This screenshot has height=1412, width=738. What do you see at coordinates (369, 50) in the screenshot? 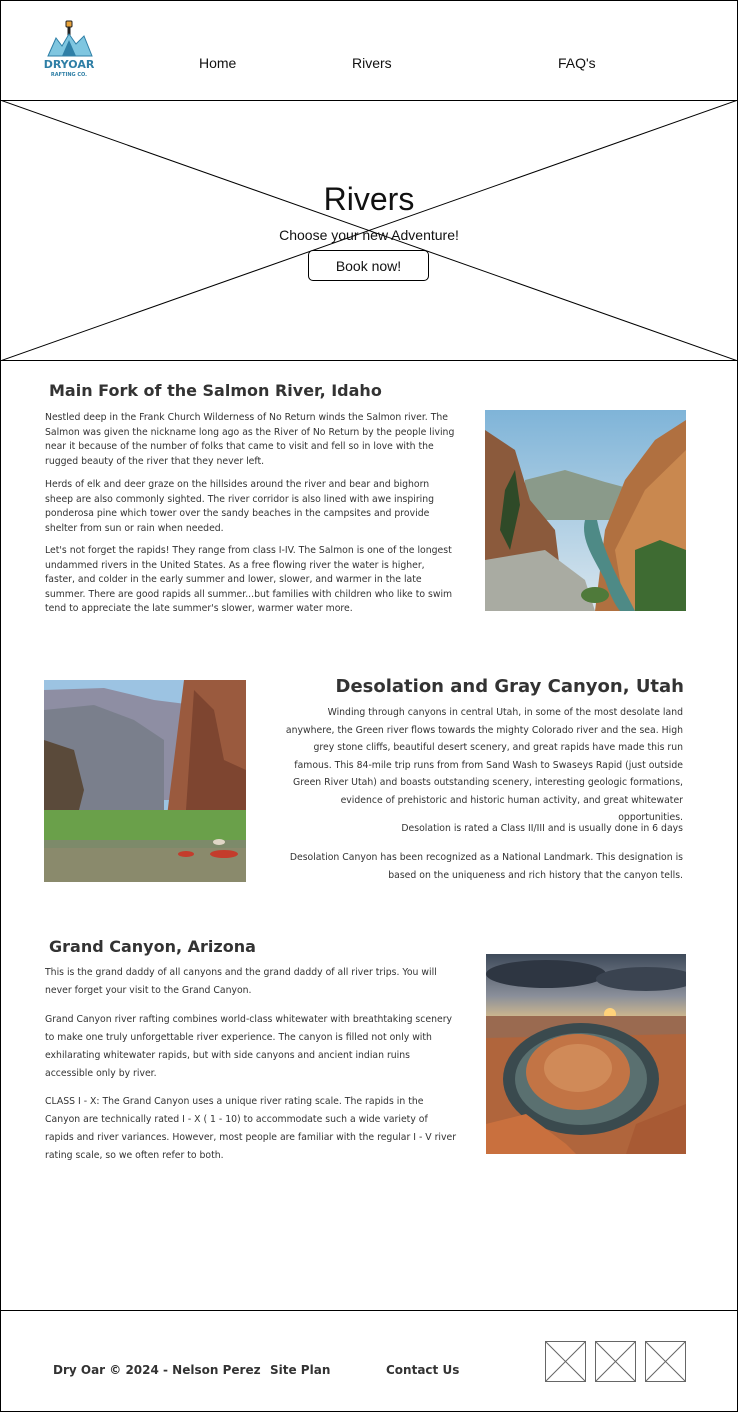
I see `site-header: DRYOAR RAFTING CO. Home Rivers FAQ's` at bounding box center [369, 50].